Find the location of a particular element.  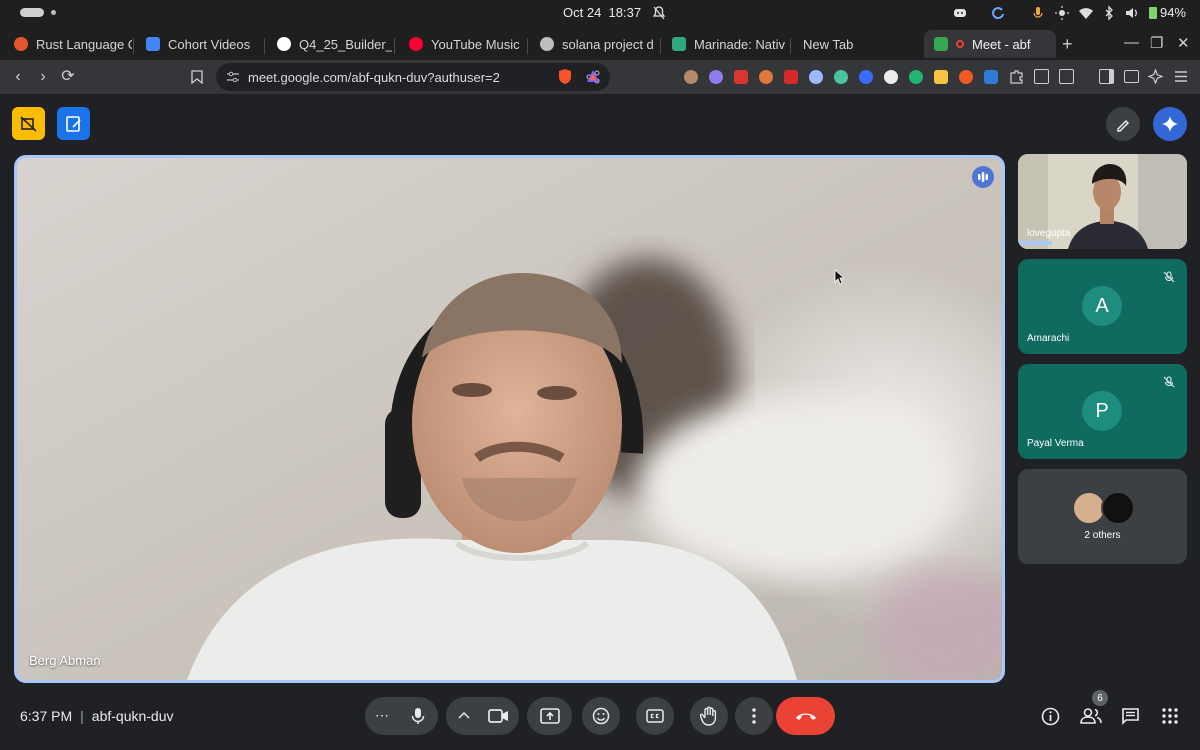

participant-name: Amarachi is located at coordinates (1048, 338).